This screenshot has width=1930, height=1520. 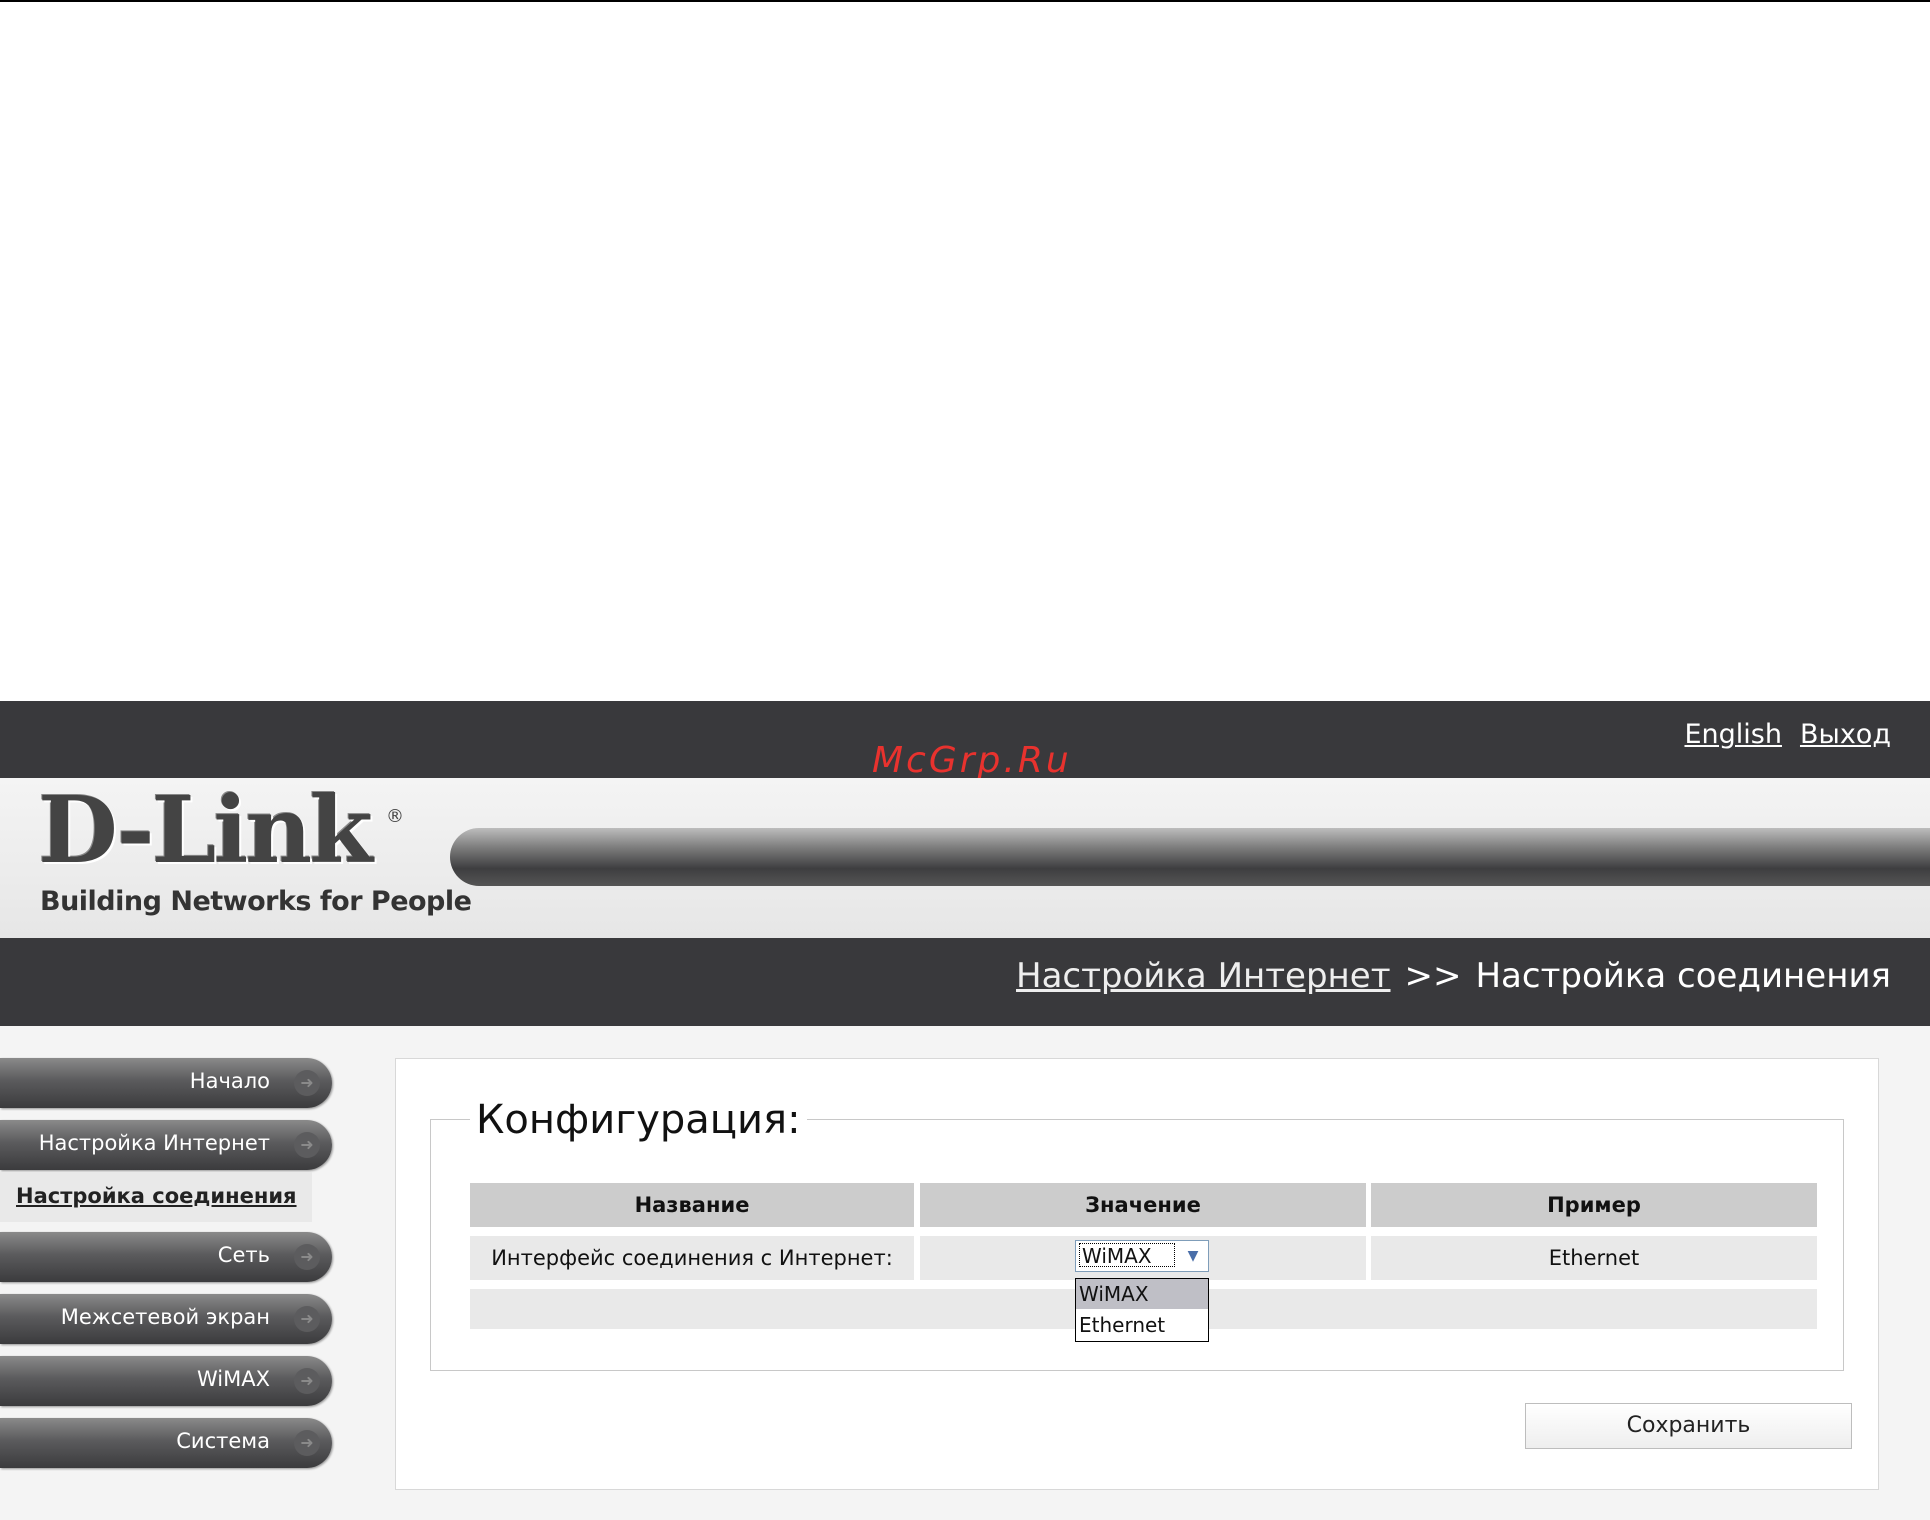 I want to click on sidebar-item-label: Настройка Интернет, so click(x=154, y=1143).